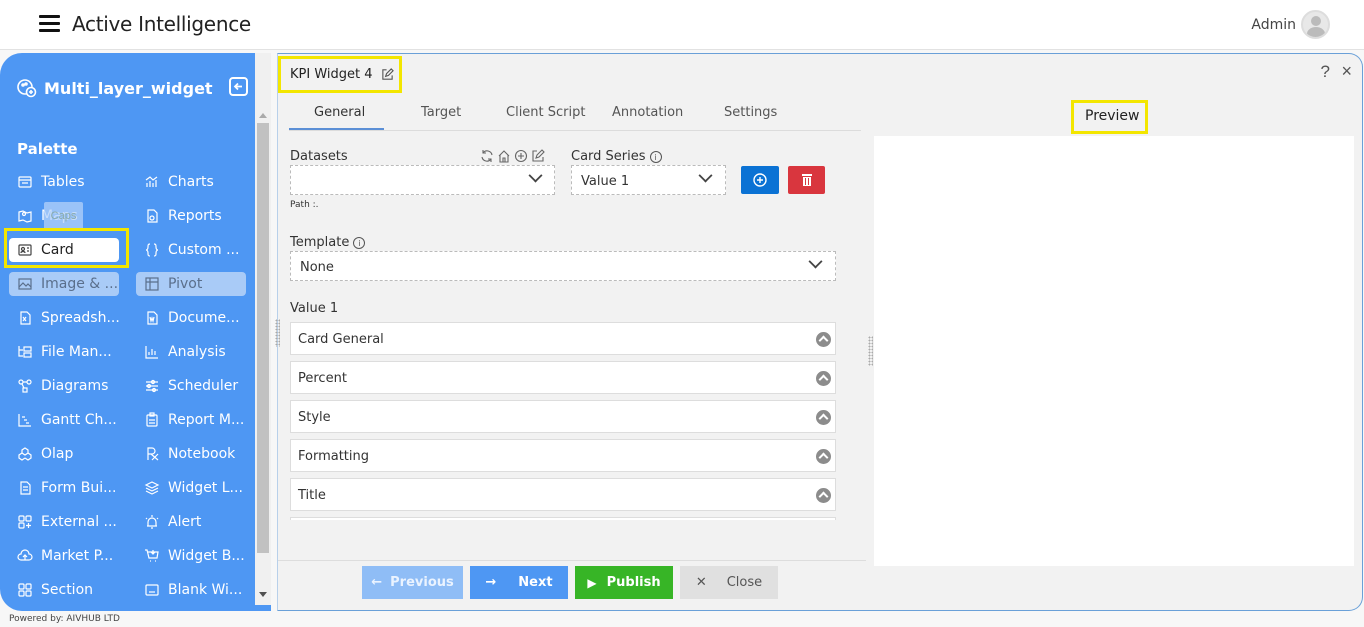 The width and height of the screenshot is (1364, 627). I want to click on palette-item-analysis: Analysis, so click(185, 352).